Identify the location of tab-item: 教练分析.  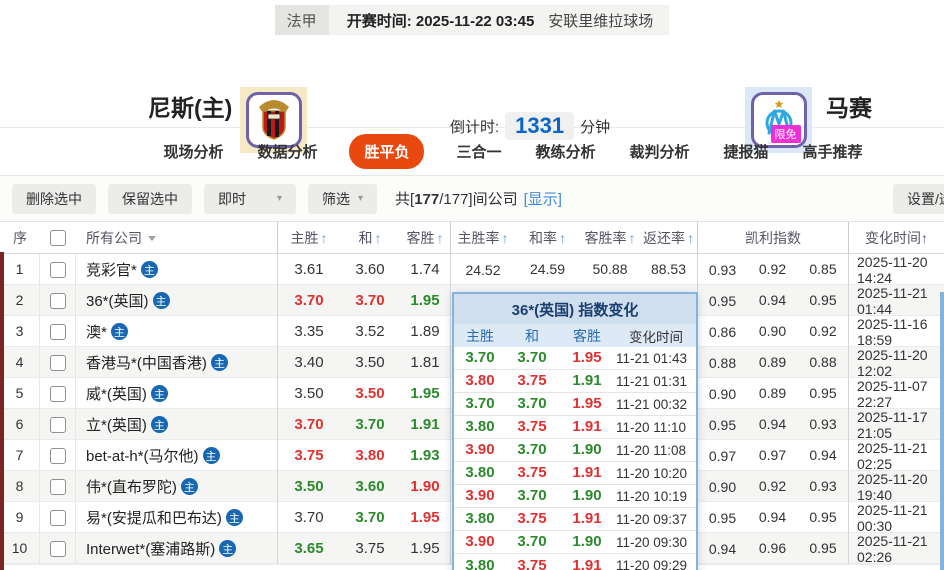
(566, 151).